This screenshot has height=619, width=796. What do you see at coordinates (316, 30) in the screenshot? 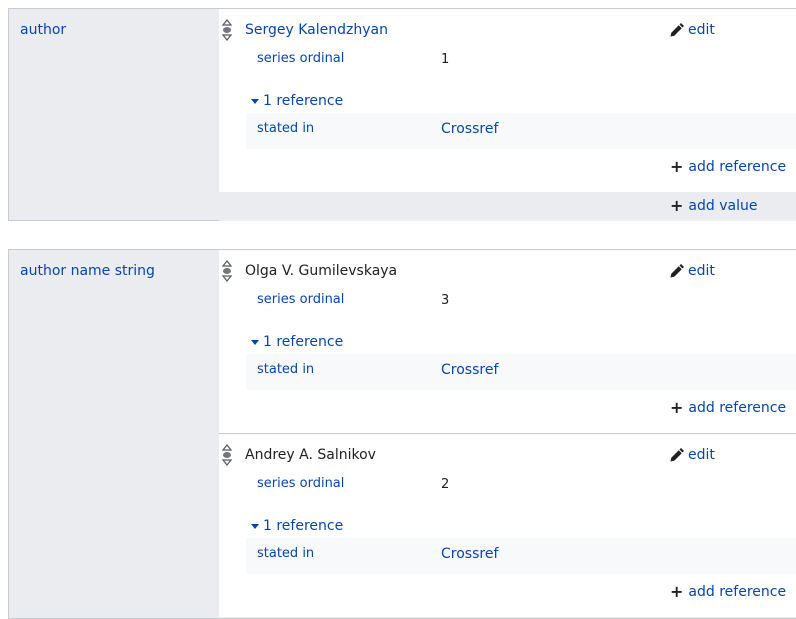
I see `statement-value: Sergey Kalendzhyan` at bounding box center [316, 30].